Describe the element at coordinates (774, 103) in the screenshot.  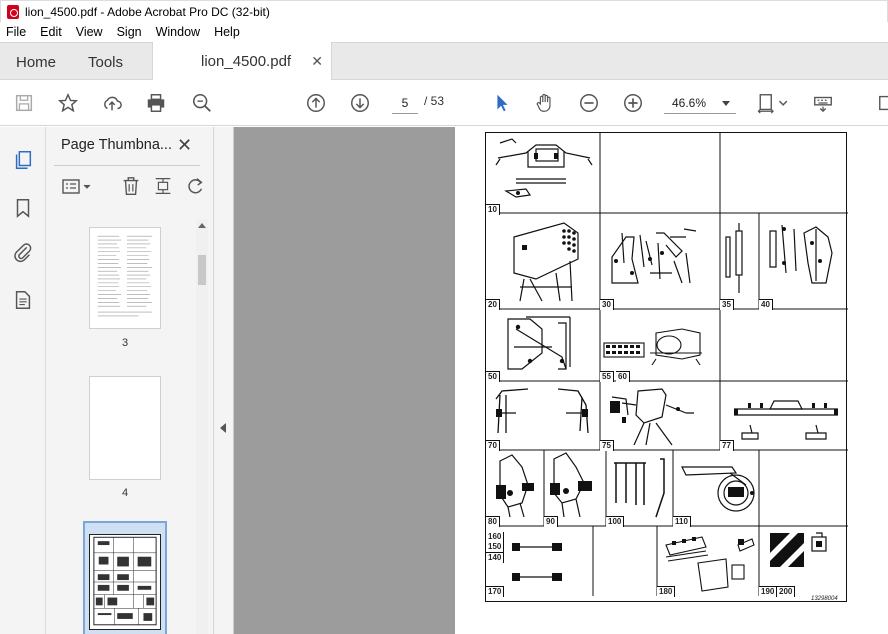
I see `page-fit-icon` at that location.